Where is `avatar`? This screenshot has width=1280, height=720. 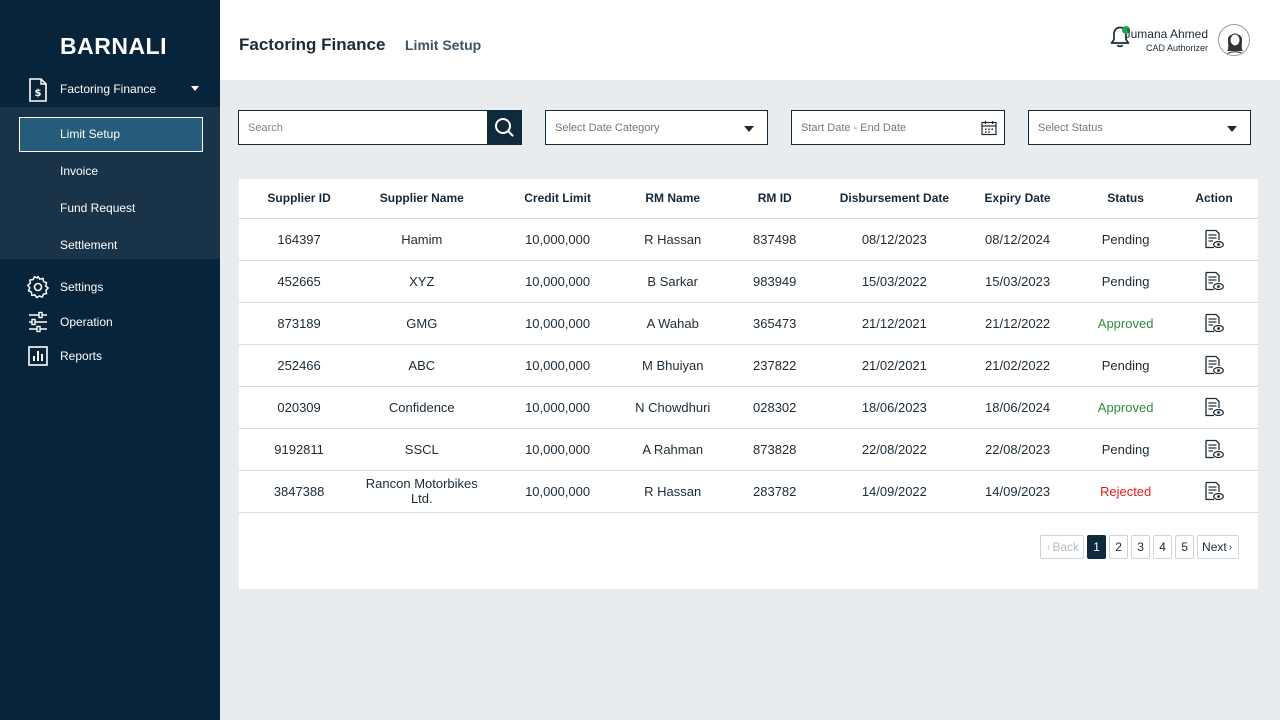
avatar is located at coordinates (1234, 40).